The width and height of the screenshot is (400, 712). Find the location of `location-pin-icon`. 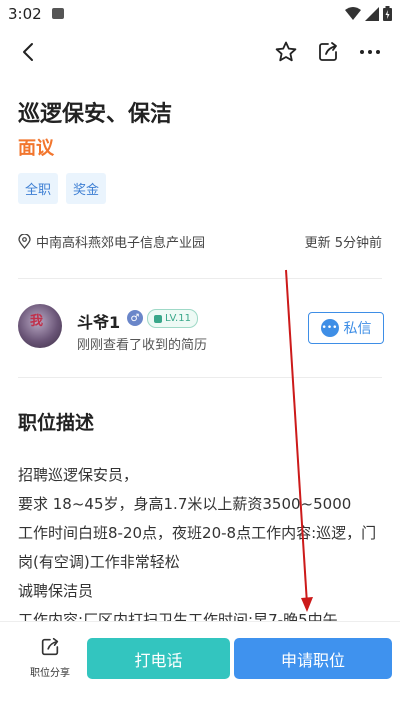

location-pin-icon is located at coordinates (24, 241).